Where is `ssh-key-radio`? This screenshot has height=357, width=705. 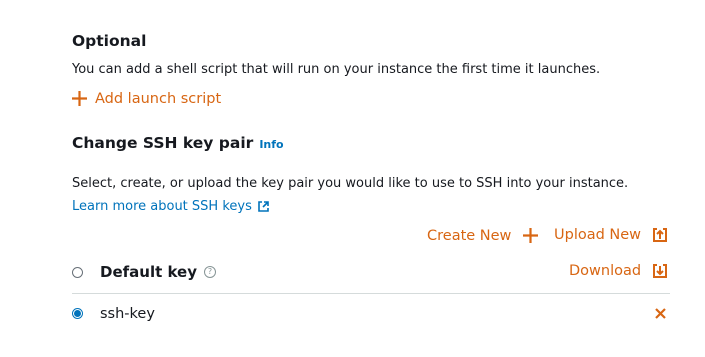
ssh-key-radio is located at coordinates (77, 313).